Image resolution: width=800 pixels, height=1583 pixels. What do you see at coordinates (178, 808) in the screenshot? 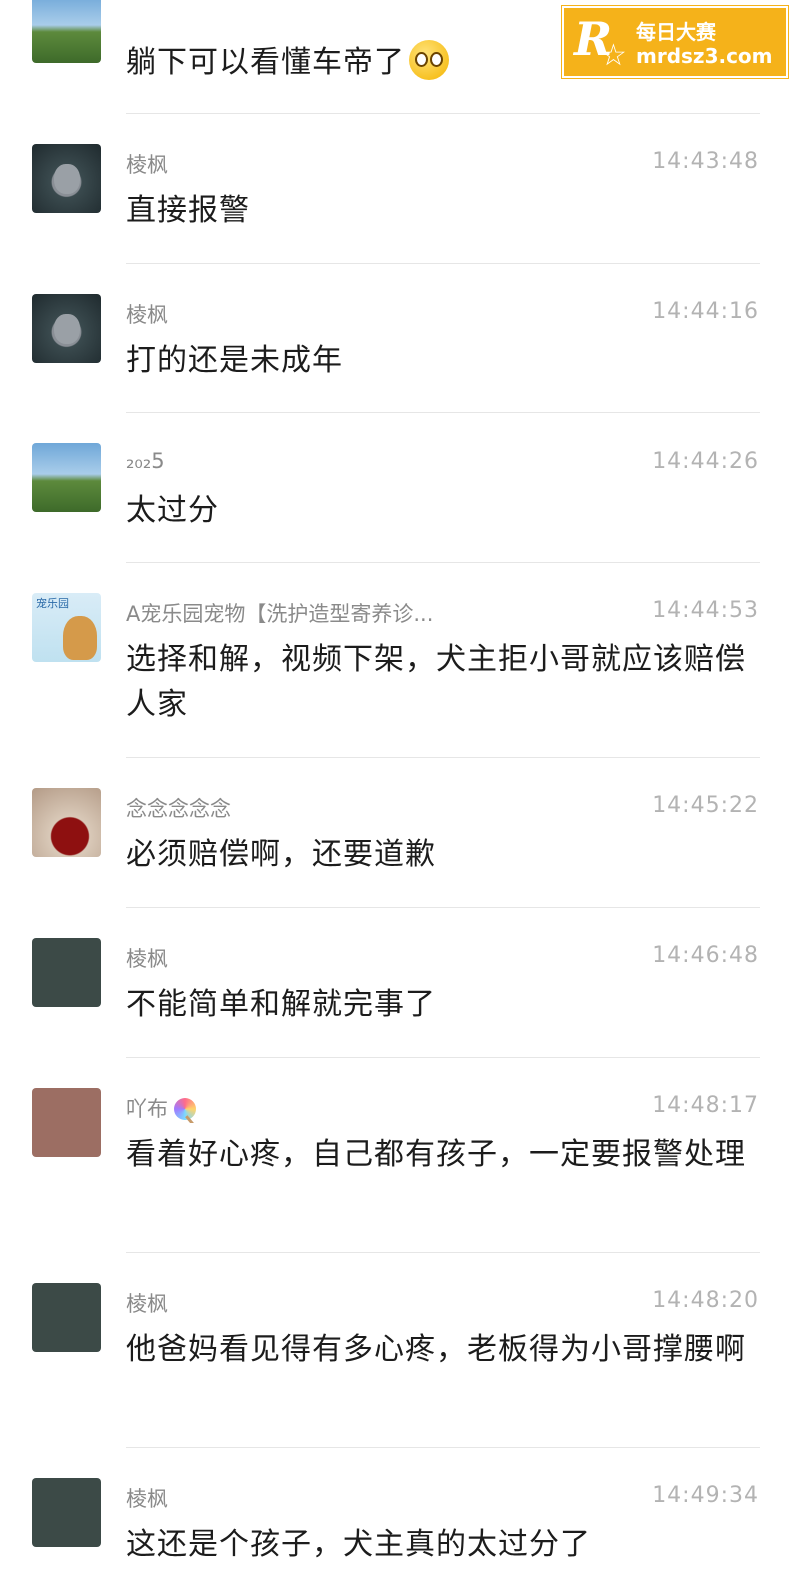
I see `sender-name: 念念念念念` at bounding box center [178, 808].